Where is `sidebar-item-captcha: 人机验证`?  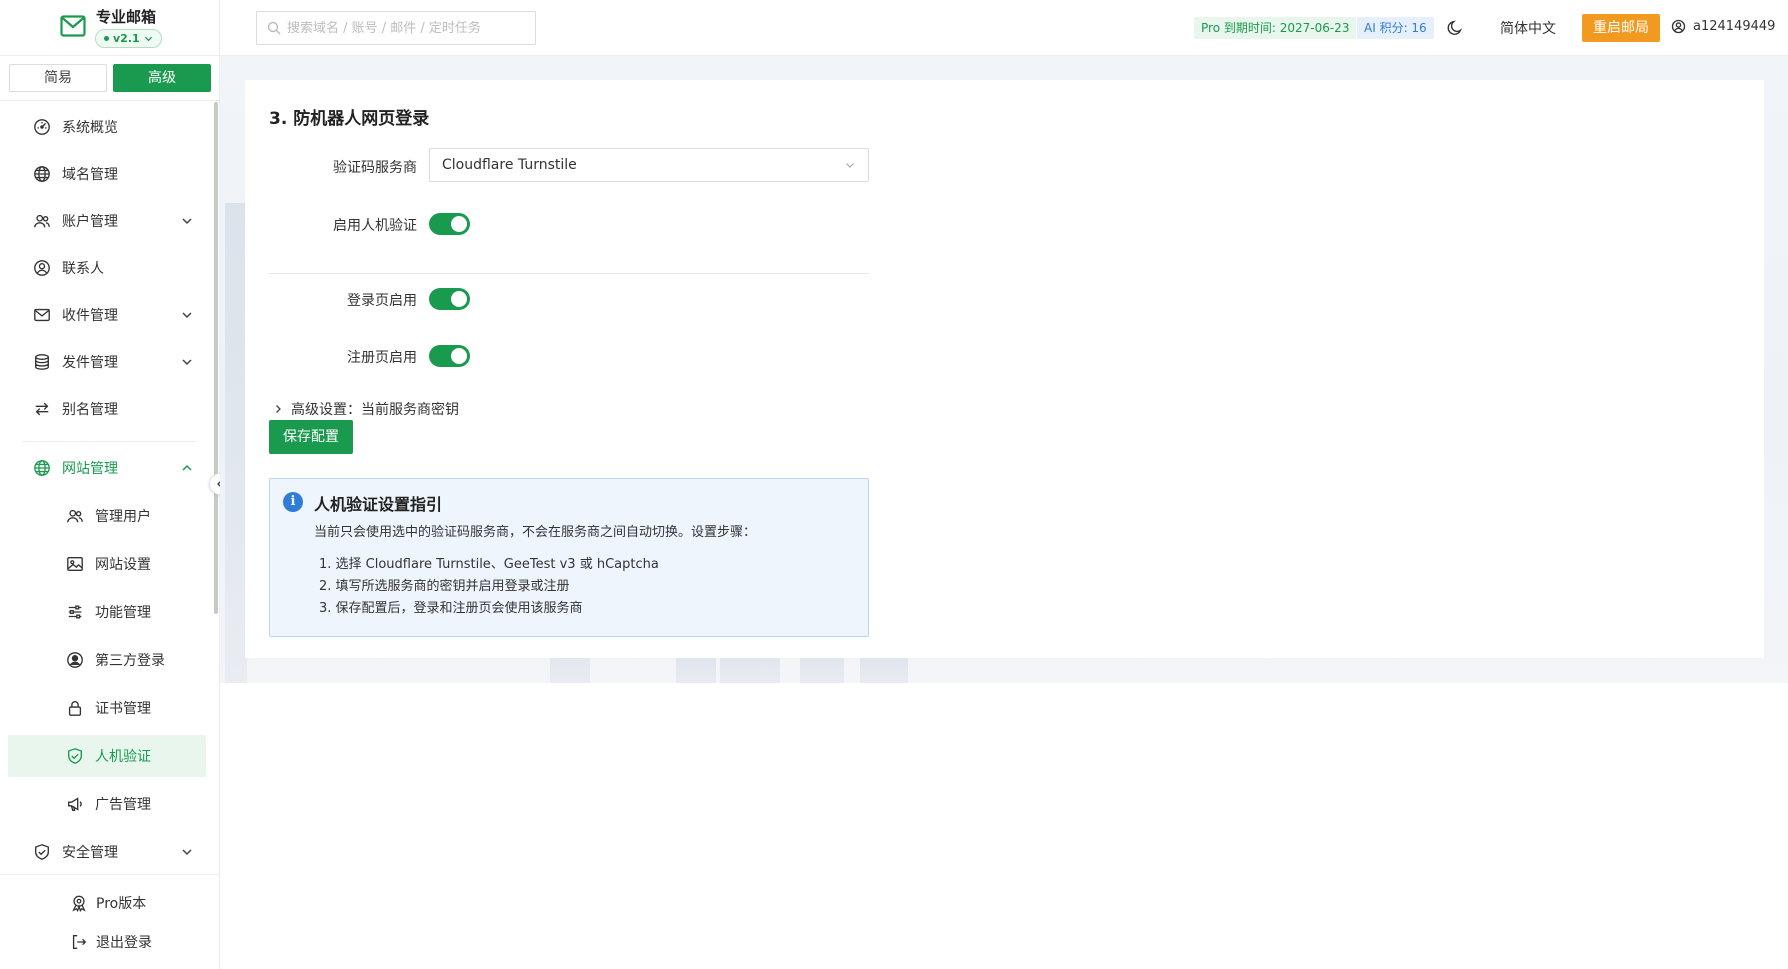
sidebar-item-captcha: 人机验证 is located at coordinates (107, 756).